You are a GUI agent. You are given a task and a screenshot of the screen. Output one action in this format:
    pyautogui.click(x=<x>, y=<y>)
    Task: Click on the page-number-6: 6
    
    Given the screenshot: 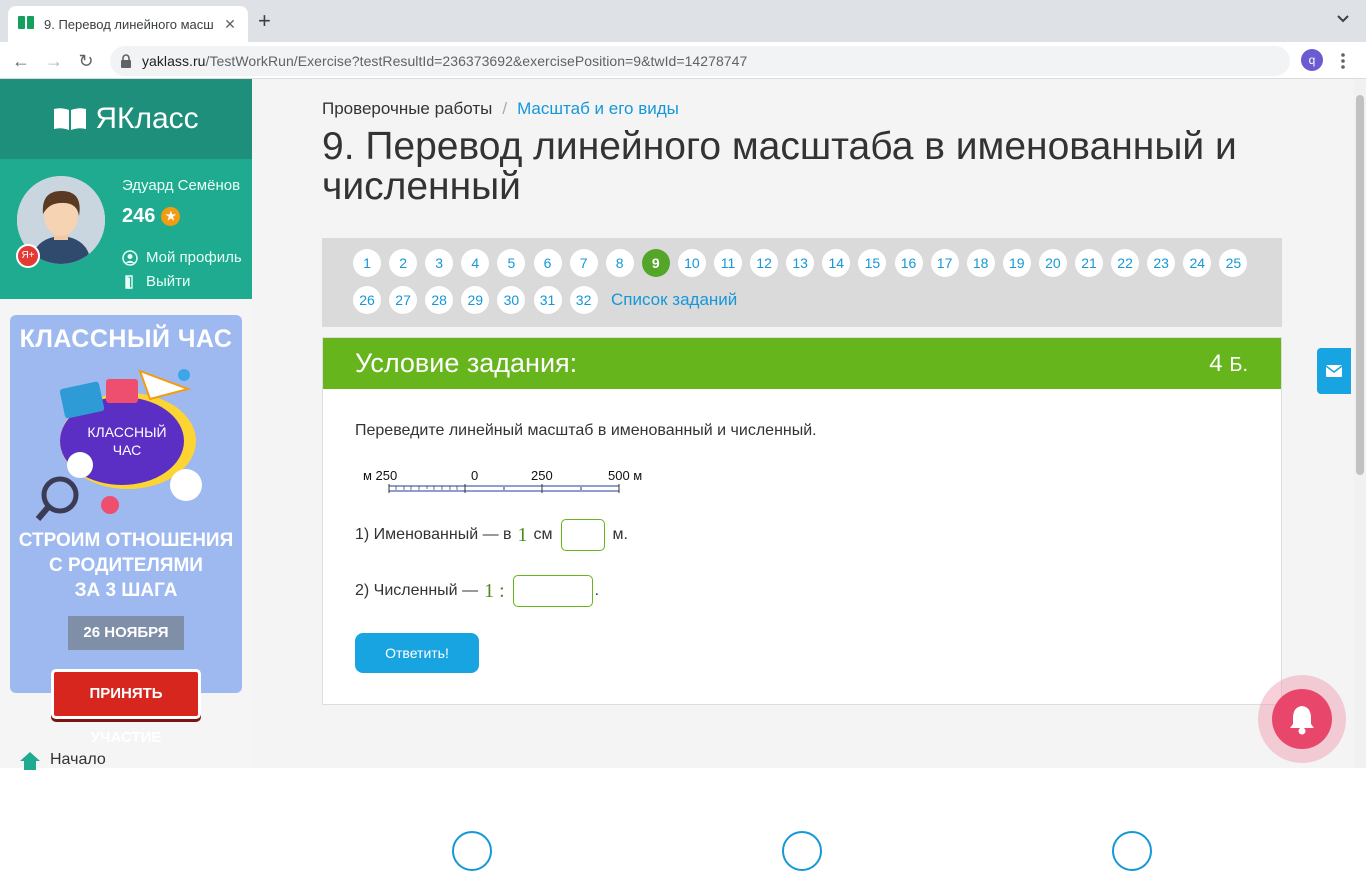 What is the action you would take?
    pyautogui.click(x=547, y=263)
    